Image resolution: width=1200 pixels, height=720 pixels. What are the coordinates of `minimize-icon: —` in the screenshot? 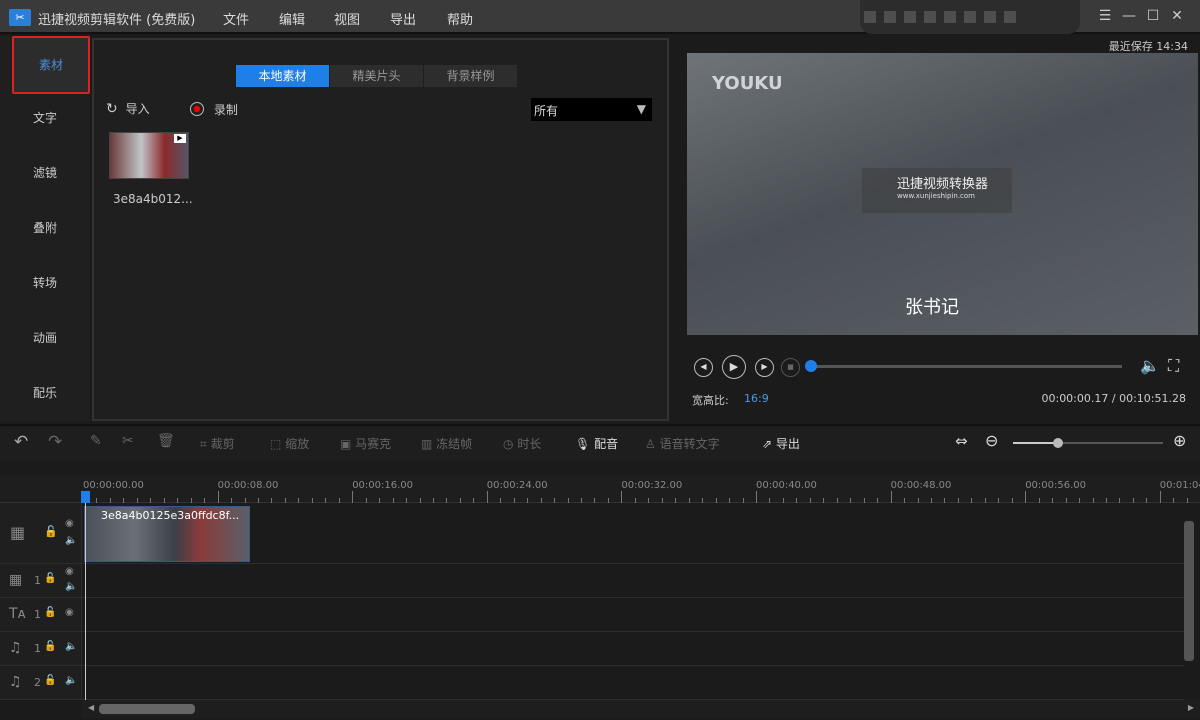 It's located at (1129, 16).